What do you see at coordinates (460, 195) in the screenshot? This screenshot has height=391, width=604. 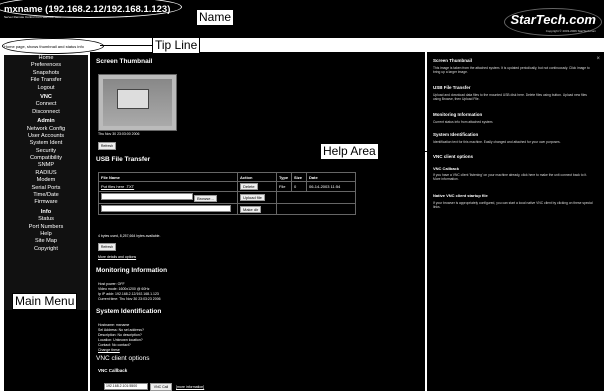 I see `help-subheading: Native VNC client startup file` at bounding box center [460, 195].